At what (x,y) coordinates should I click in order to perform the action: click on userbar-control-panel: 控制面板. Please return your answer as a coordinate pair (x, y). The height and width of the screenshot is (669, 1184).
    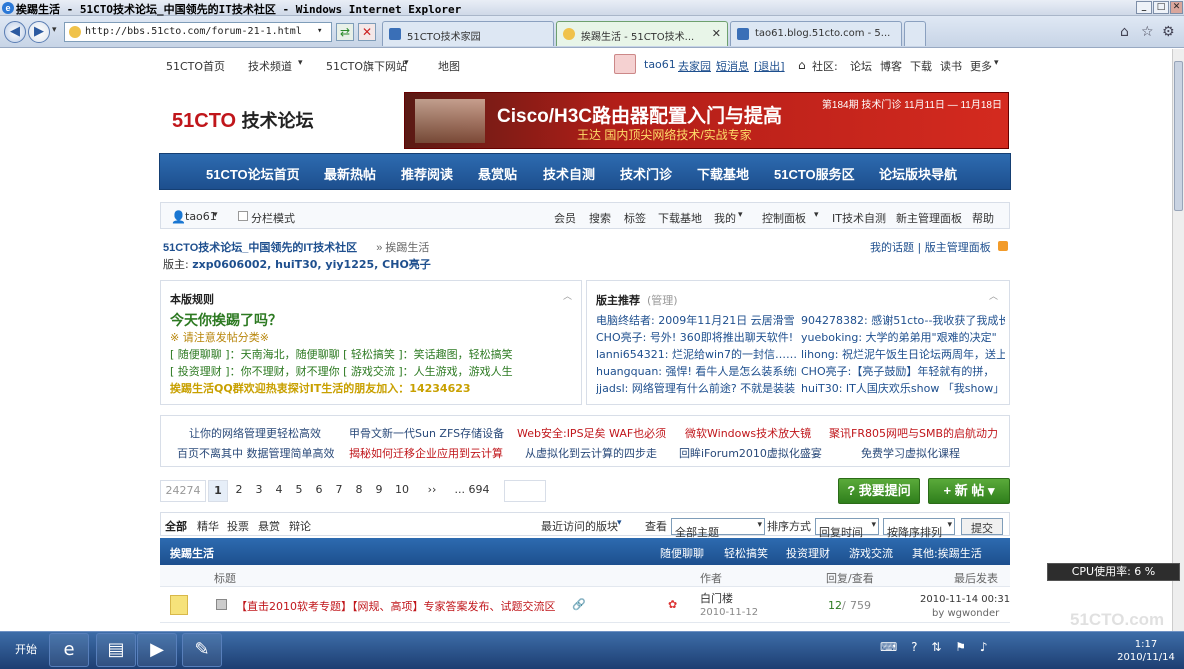
    Looking at the image, I should click on (784, 218).